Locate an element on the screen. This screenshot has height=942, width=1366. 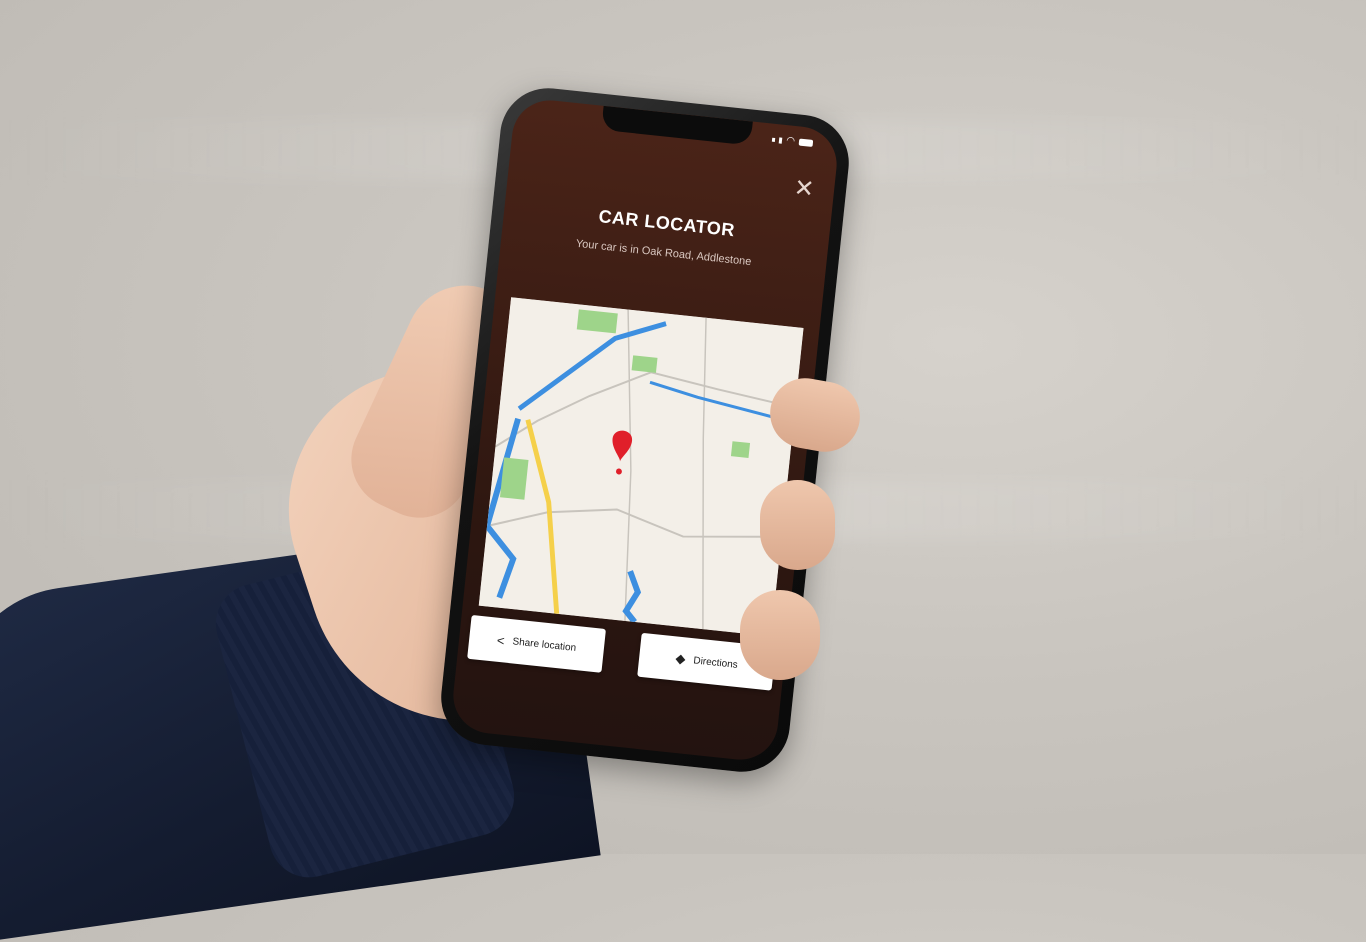
wifi-icon: ◠ is located at coordinates (790, 141).